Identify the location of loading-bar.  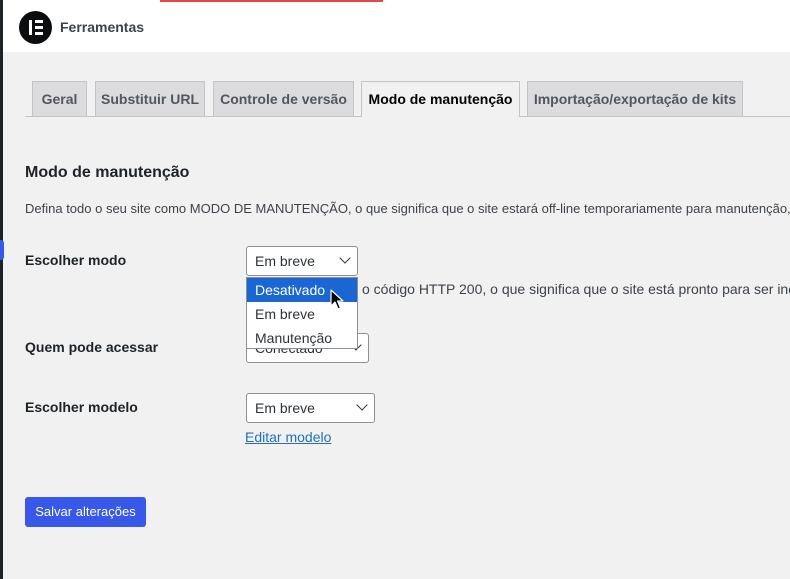
(271, 1).